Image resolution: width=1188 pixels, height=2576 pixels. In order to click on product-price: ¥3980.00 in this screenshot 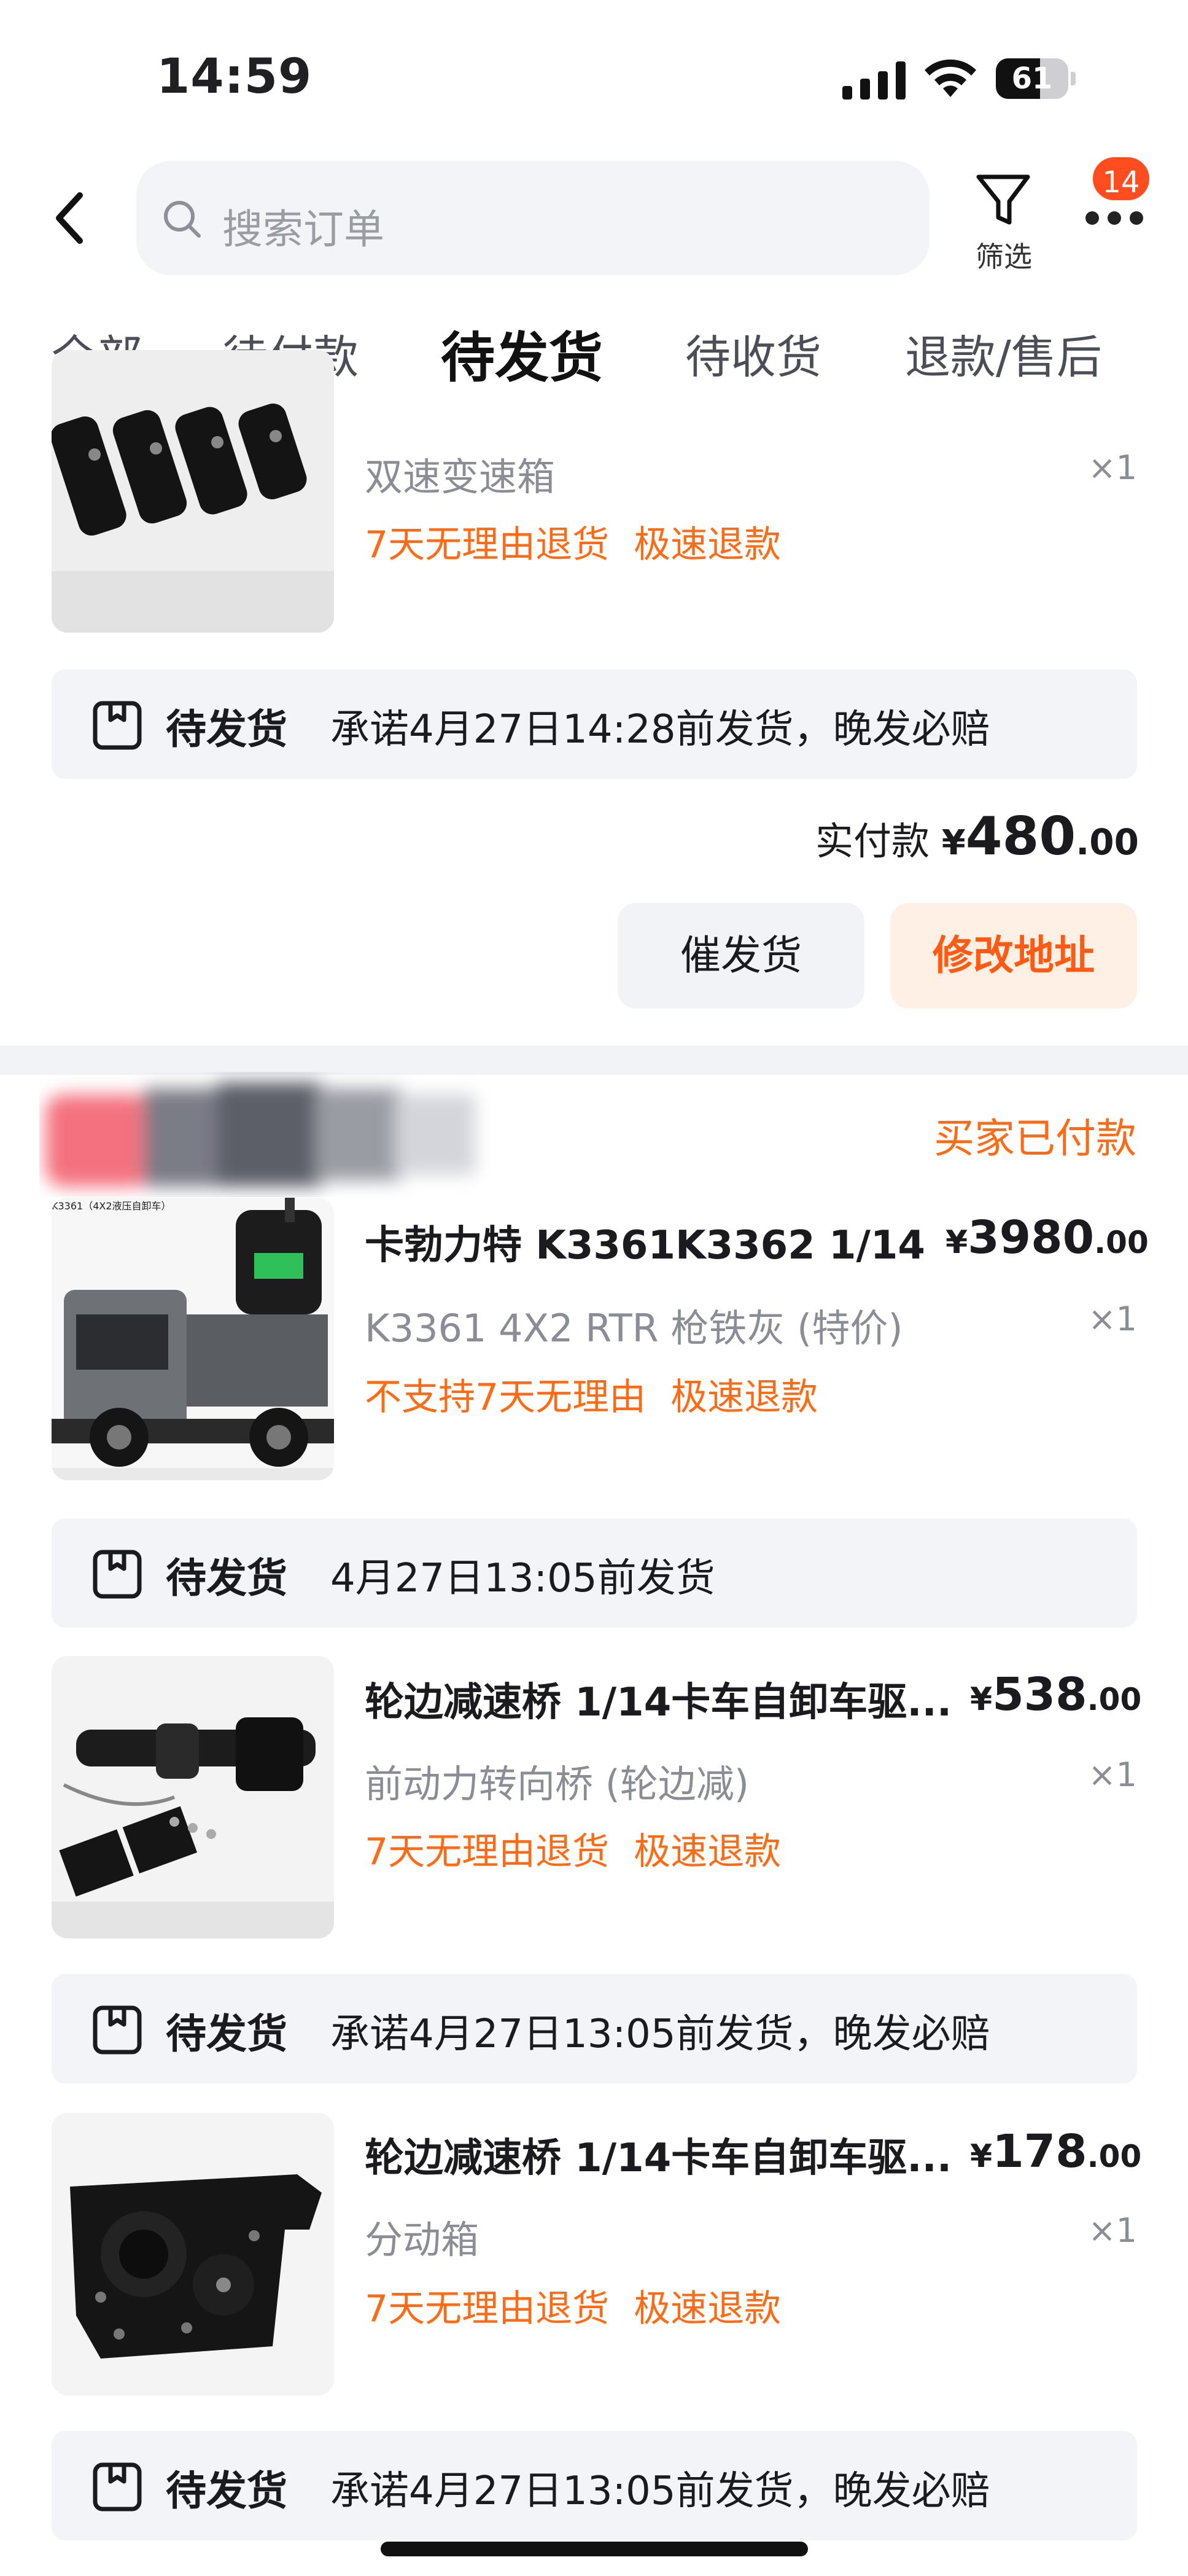, I will do `click(1047, 1237)`.